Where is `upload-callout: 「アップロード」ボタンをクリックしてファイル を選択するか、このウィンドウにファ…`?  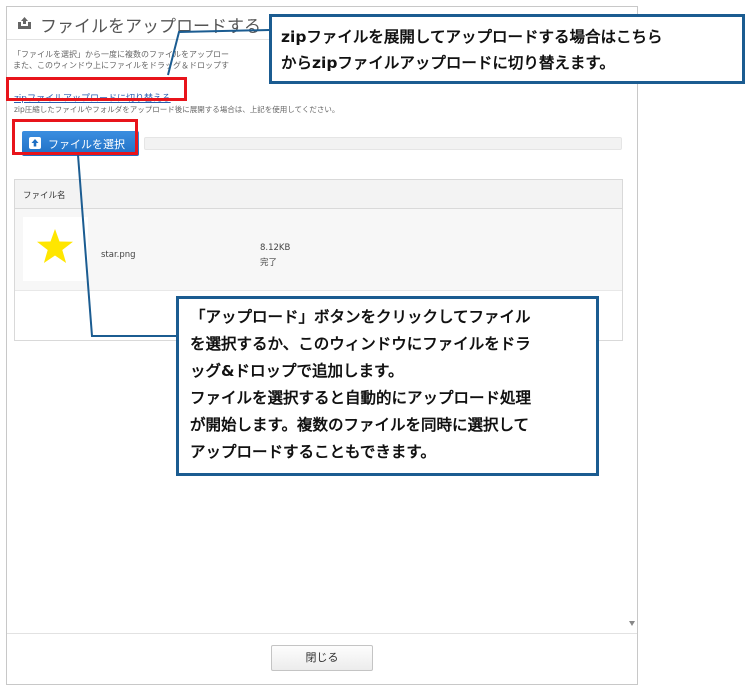
upload-callout: 「アップロード」ボタンをクリックしてファイル を選択するか、このウィンドウにファ… is located at coordinates (387, 386).